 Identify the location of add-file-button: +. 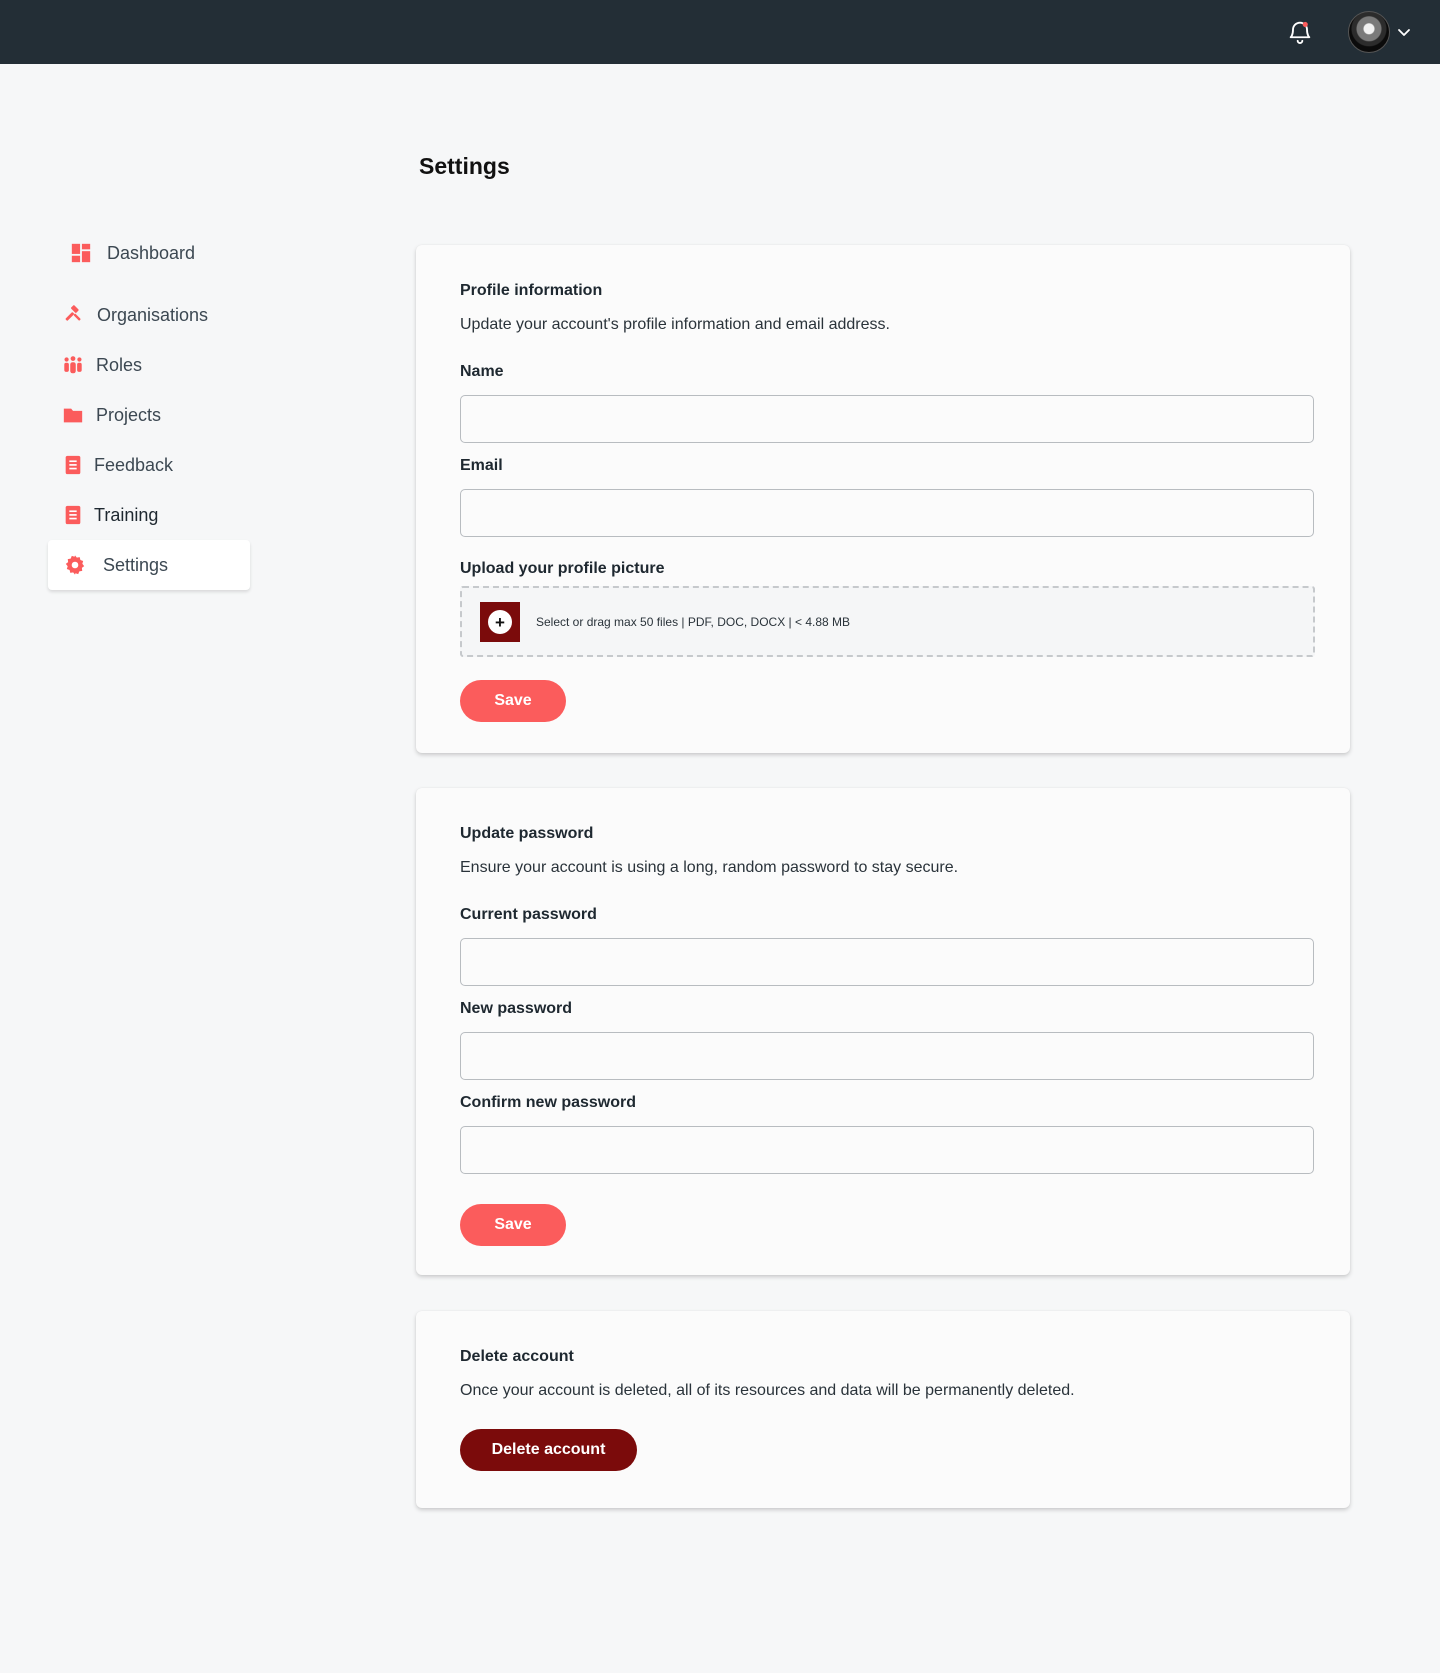
(500, 622).